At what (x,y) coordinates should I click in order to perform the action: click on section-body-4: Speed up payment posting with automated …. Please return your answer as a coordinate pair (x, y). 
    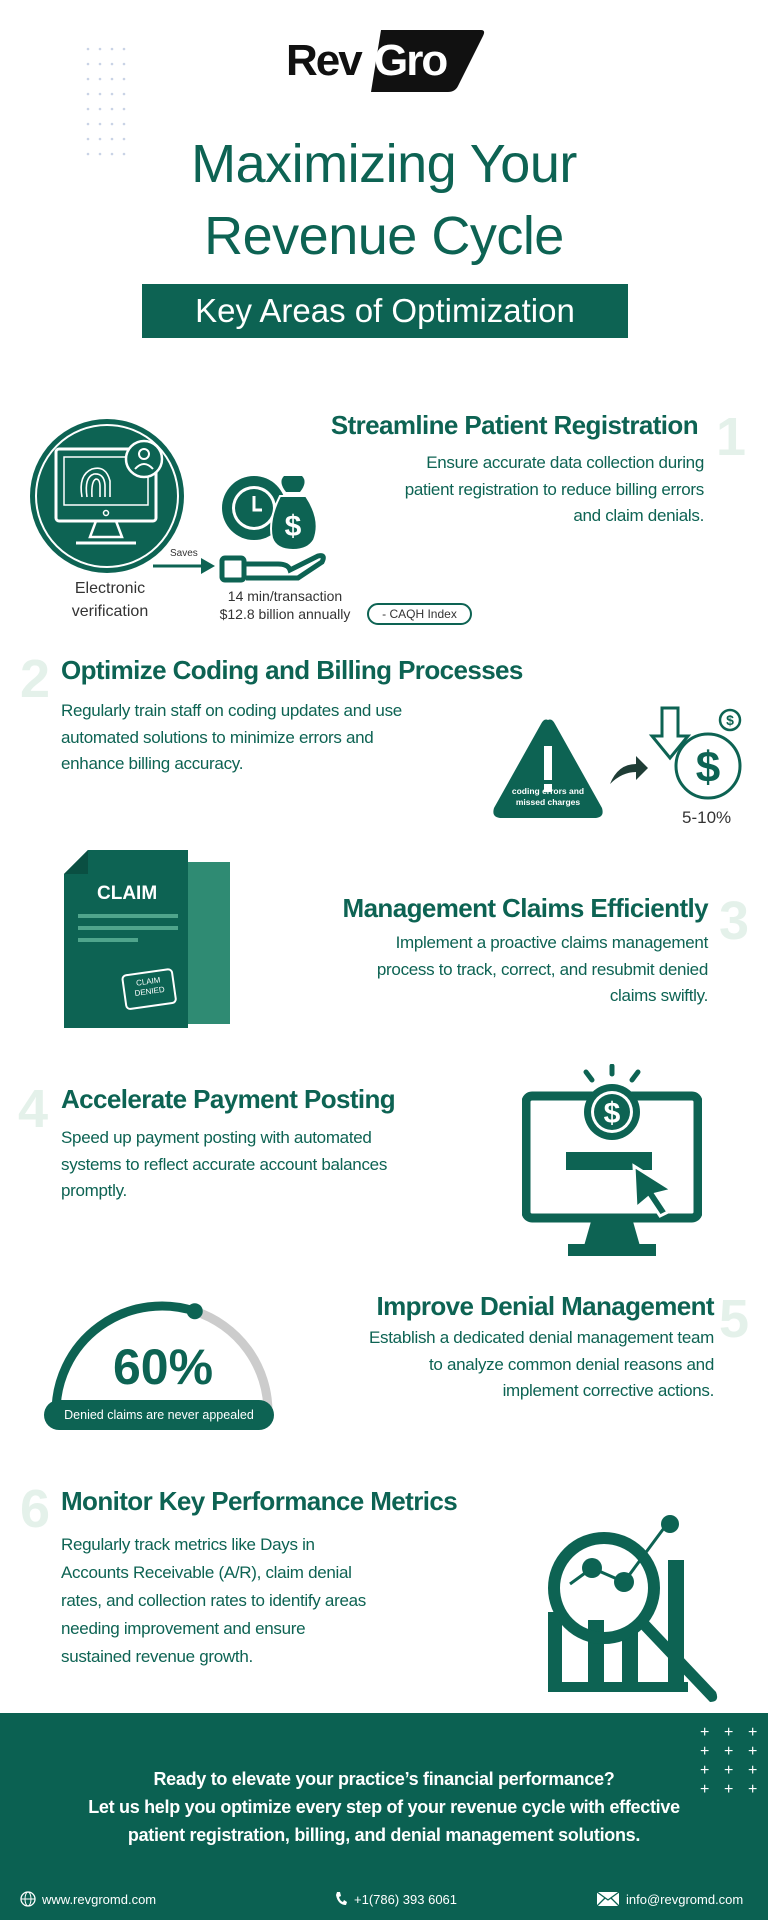
    Looking at the image, I should click on (224, 1165).